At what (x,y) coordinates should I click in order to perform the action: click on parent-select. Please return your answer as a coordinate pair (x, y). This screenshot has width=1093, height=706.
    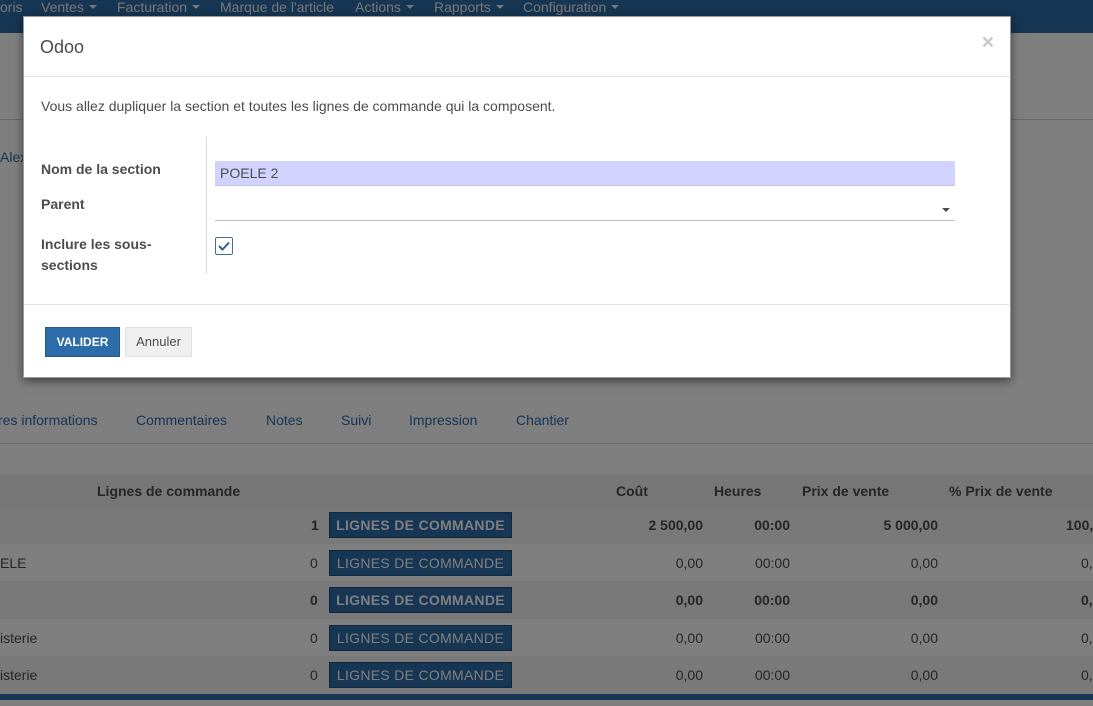
    Looking at the image, I should click on (585, 209).